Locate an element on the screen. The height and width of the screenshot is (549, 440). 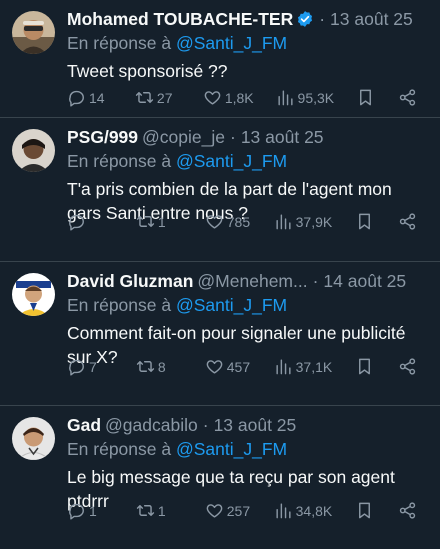
views-count: 37,9K is located at coordinates (314, 221).